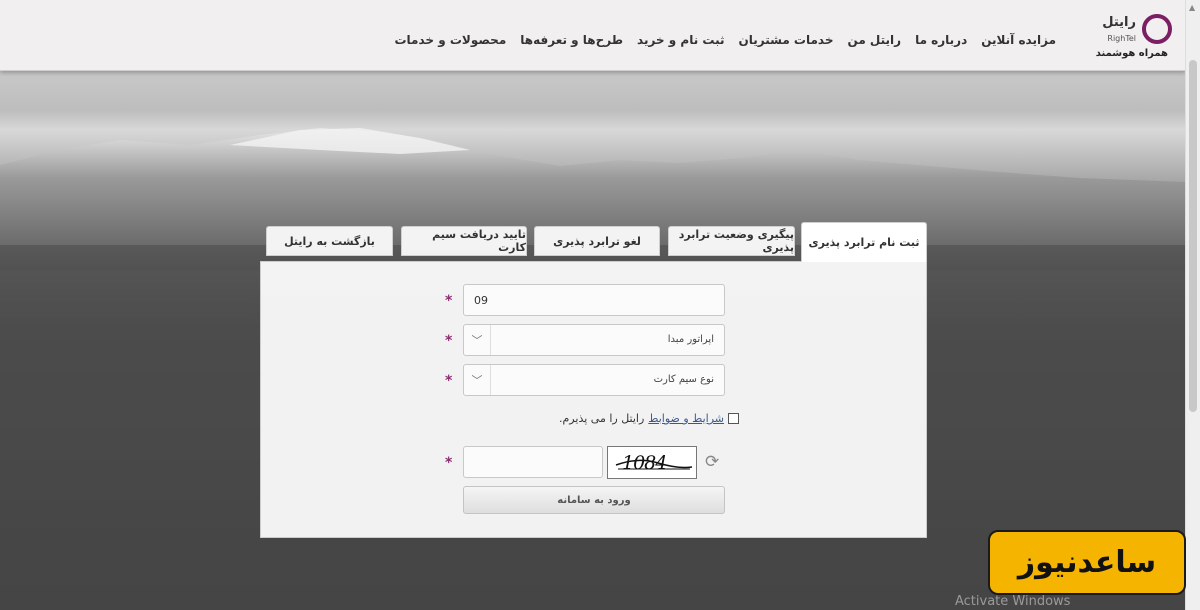  What do you see at coordinates (1192, 7) in the screenshot?
I see `scroll-up-icon: ▲` at bounding box center [1192, 7].